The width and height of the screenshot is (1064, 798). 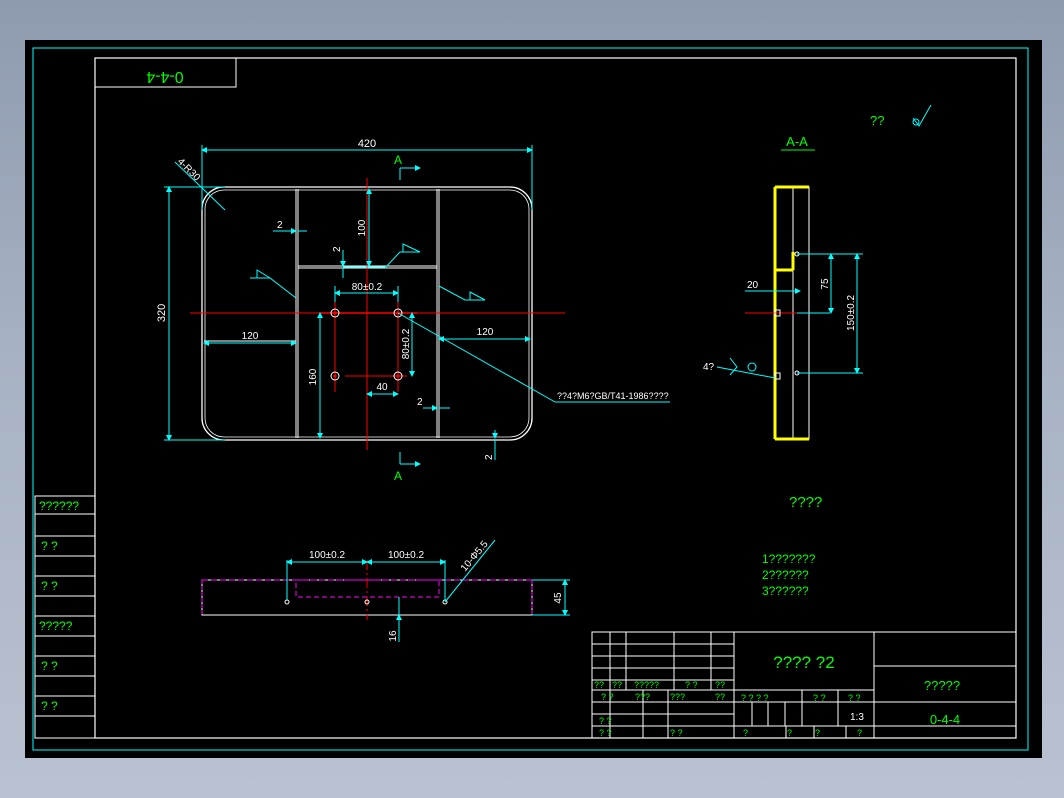 I want to click on dim-150: 150±0.2, so click(x=851, y=313).